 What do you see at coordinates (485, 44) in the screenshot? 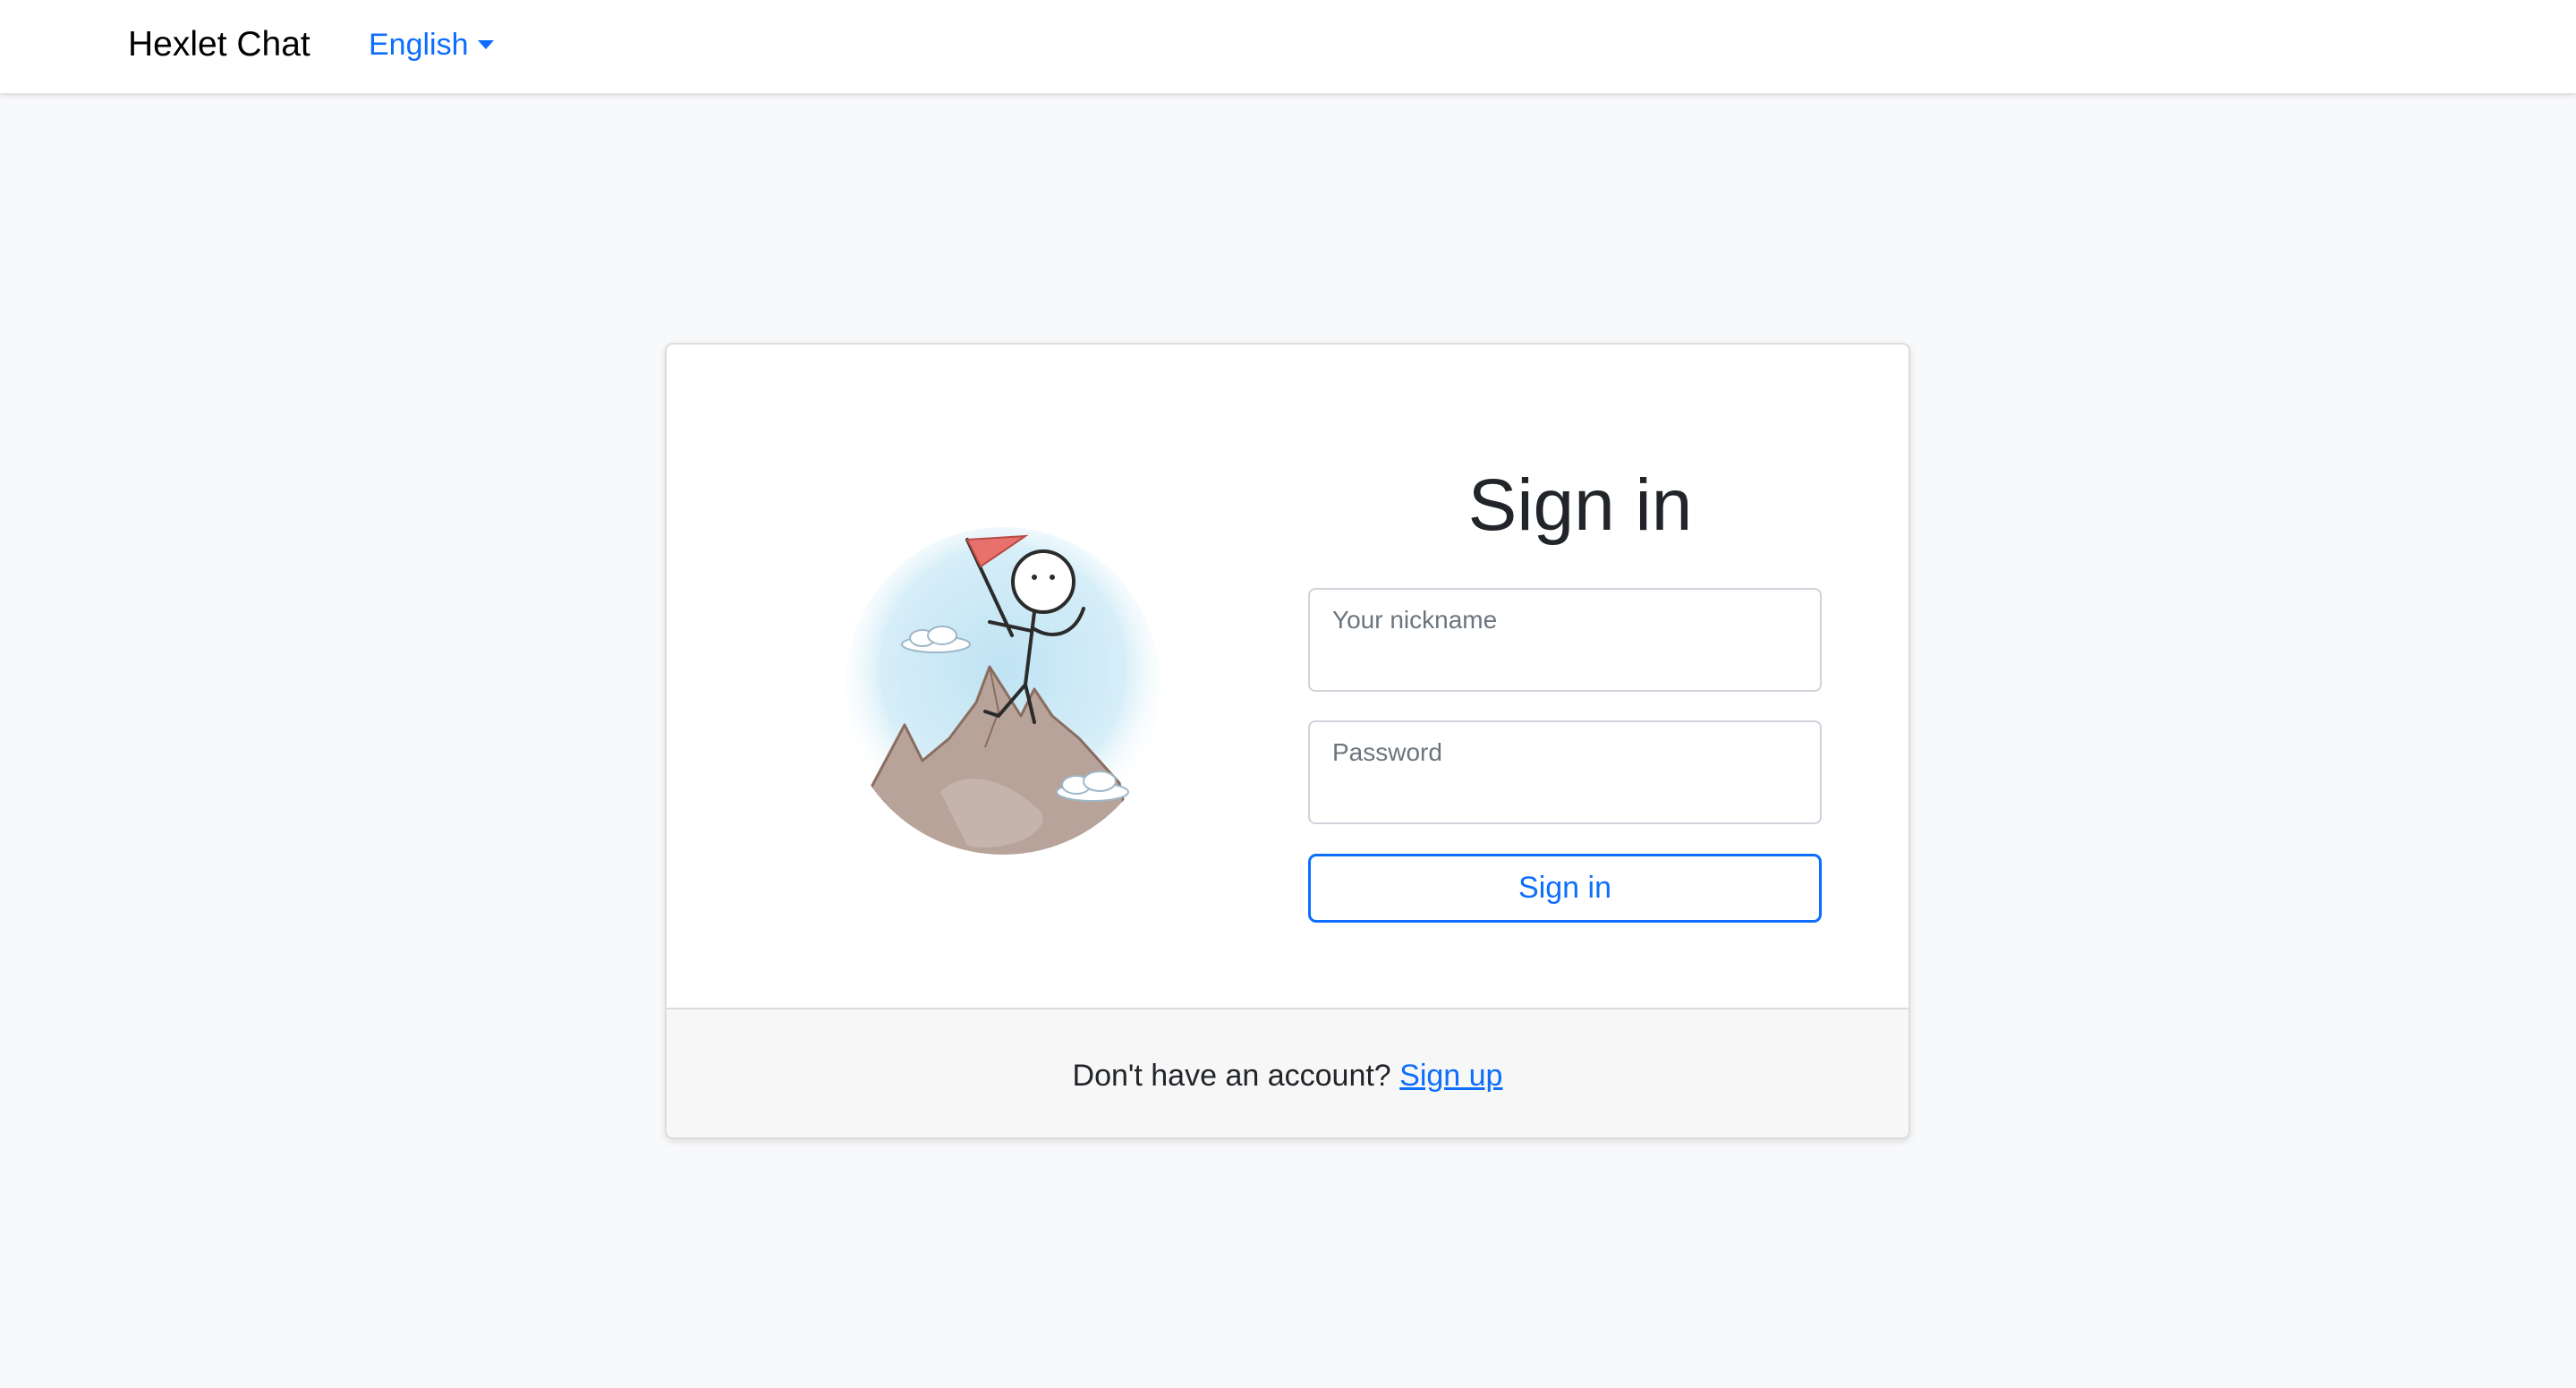
I see `caret-down-icon` at bounding box center [485, 44].